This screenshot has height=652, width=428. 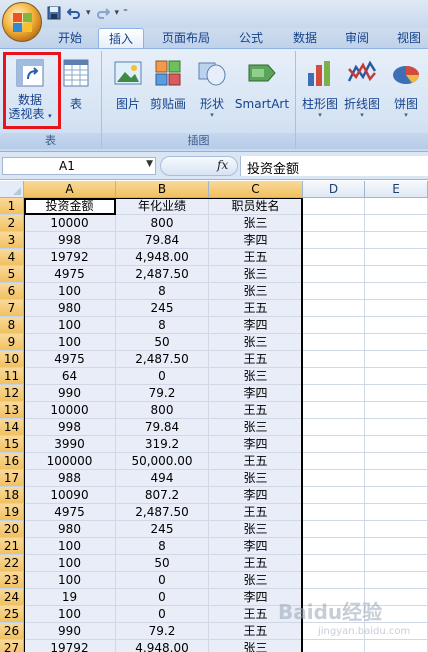 What do you see at coordinates (334, 189) in the screenshot?
I see `column-header-d: D` at bounding box center [334, 189].